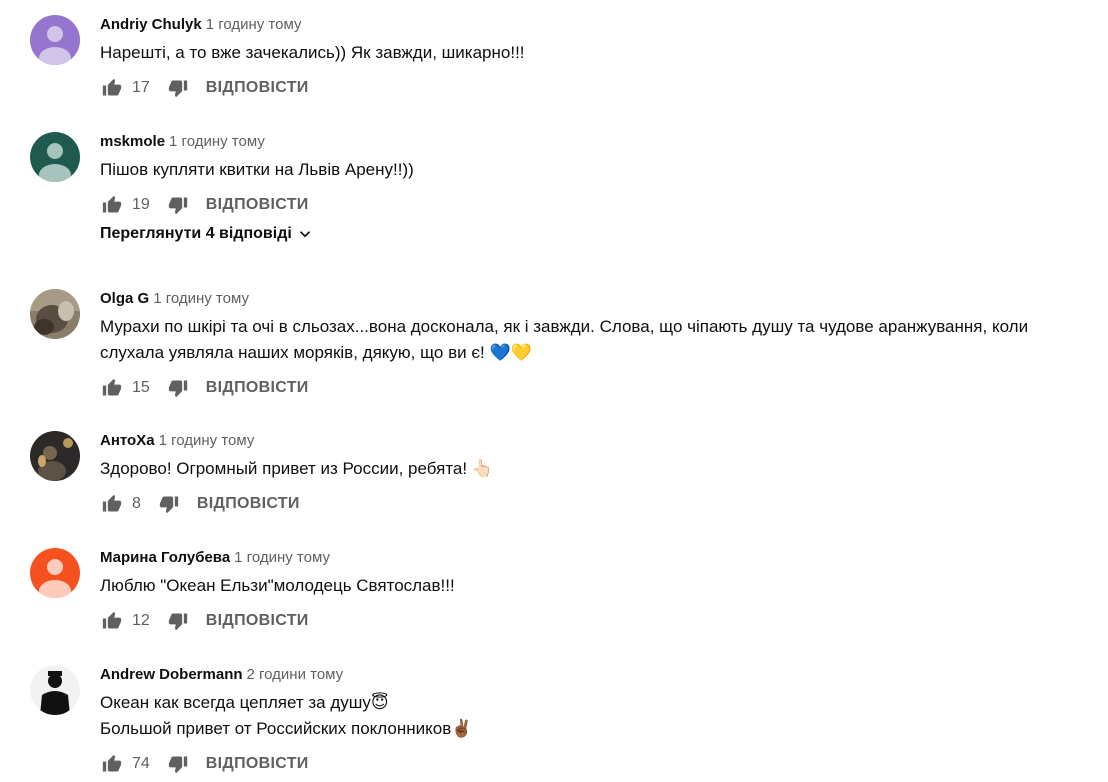 The image size is (1108, 782). Describe the element at coordinates (244, 702) in the screenshot. I see `comment-line: Океан как всегда цепляет за душу😇` at that location.